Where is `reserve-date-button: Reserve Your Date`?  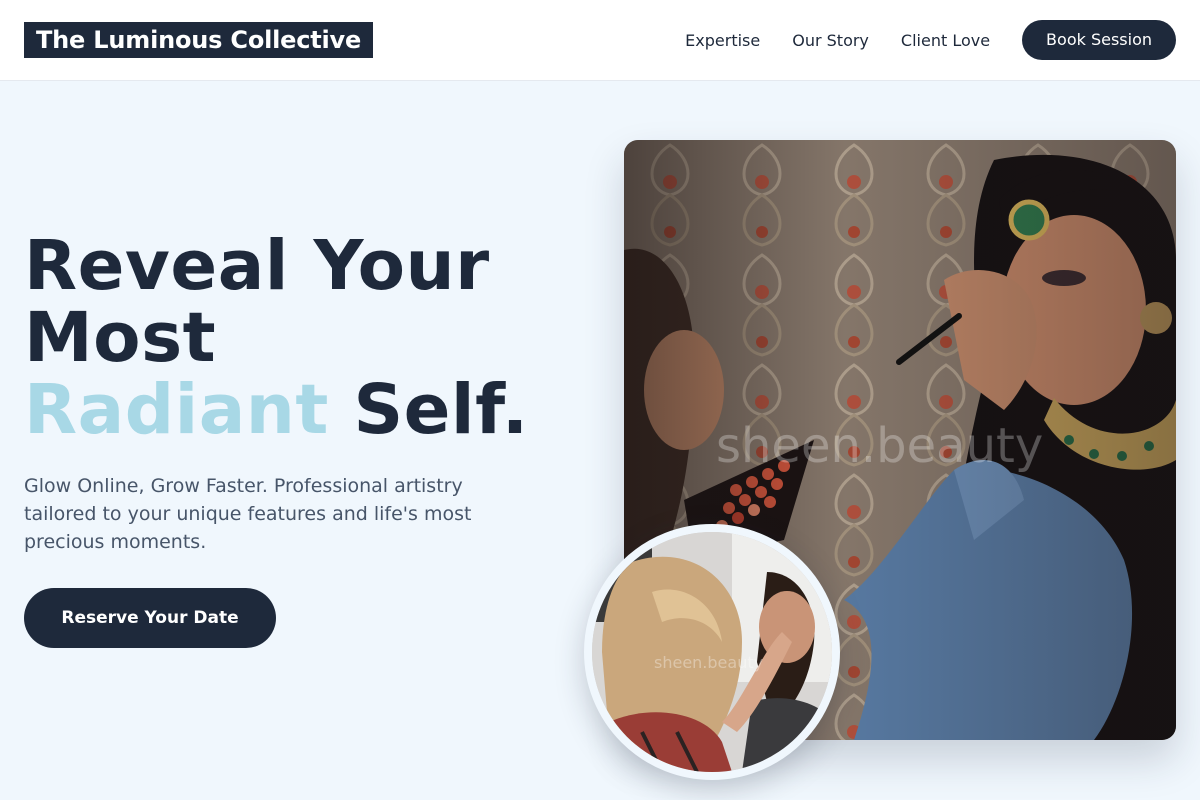
reserve-date-button: Reserve Your Date is located at coordinates (150, 618).